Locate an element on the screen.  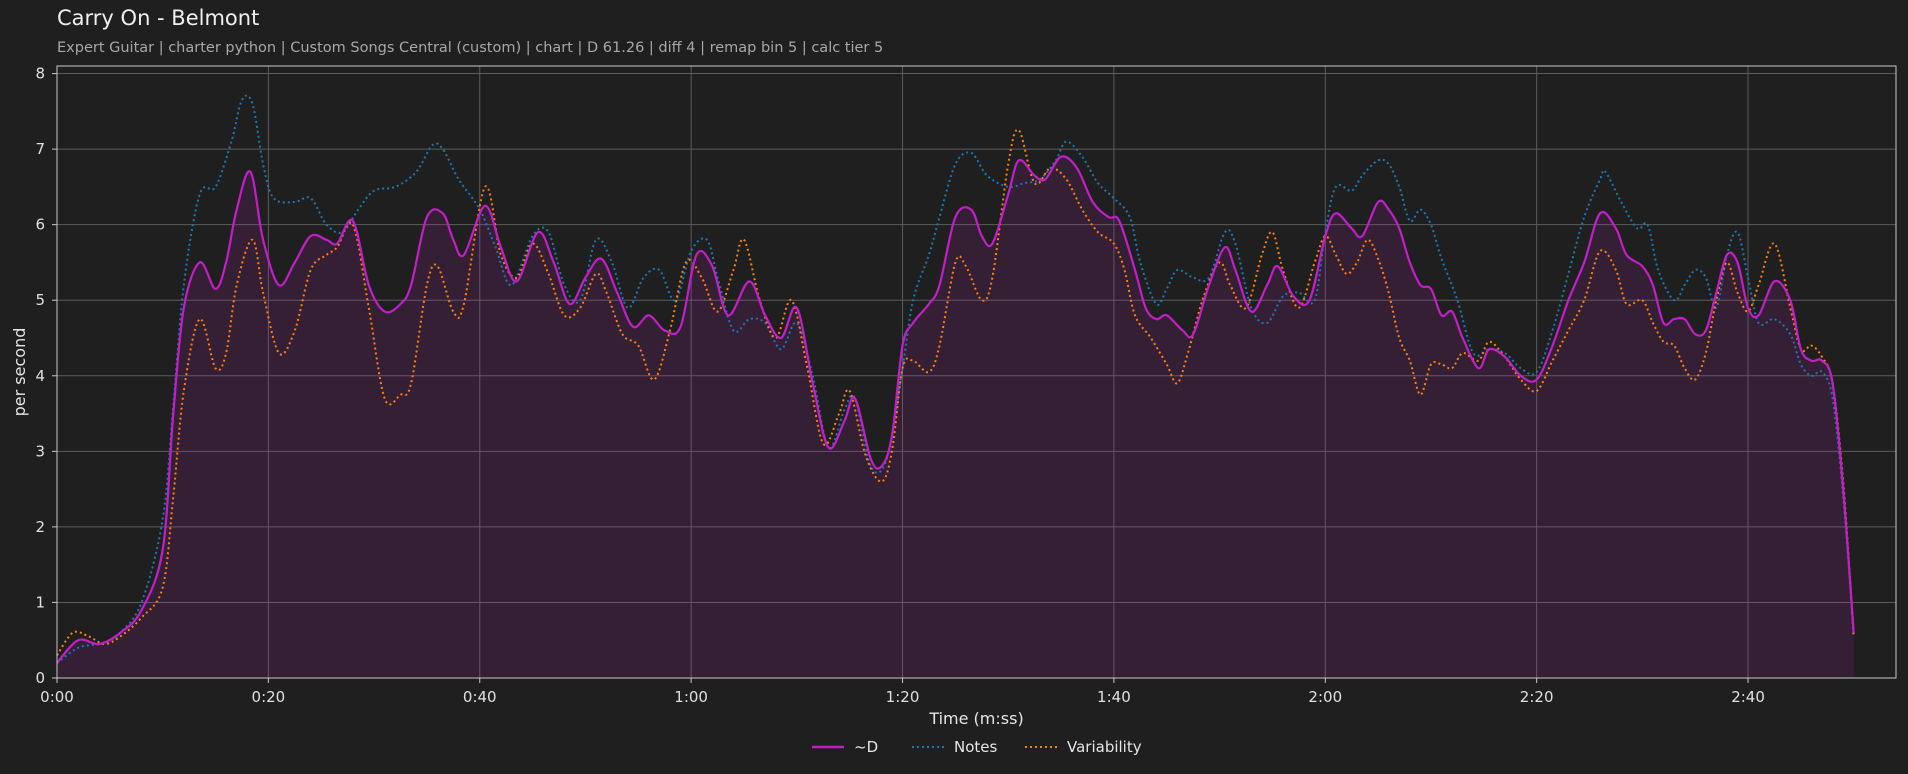
x-tick-label: 0:00 is located at coordinates (57, 697).